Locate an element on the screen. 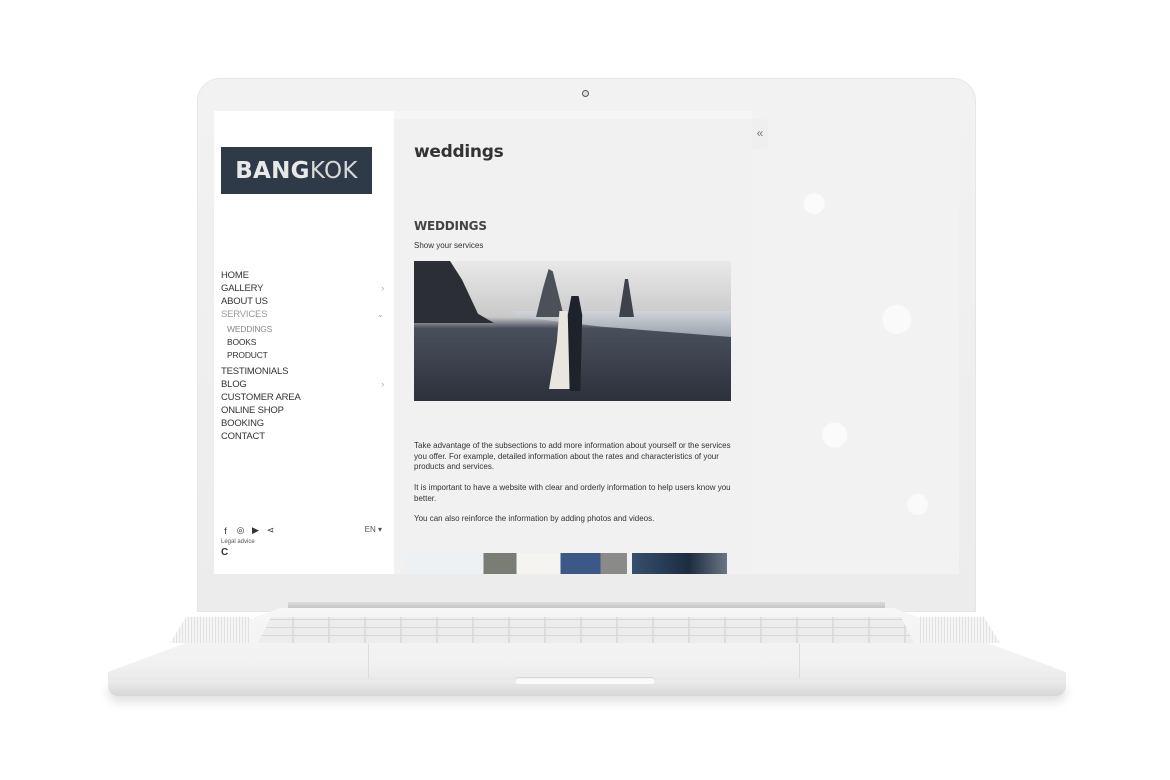  facebook-icon: f is located at coordinates (225, 531).